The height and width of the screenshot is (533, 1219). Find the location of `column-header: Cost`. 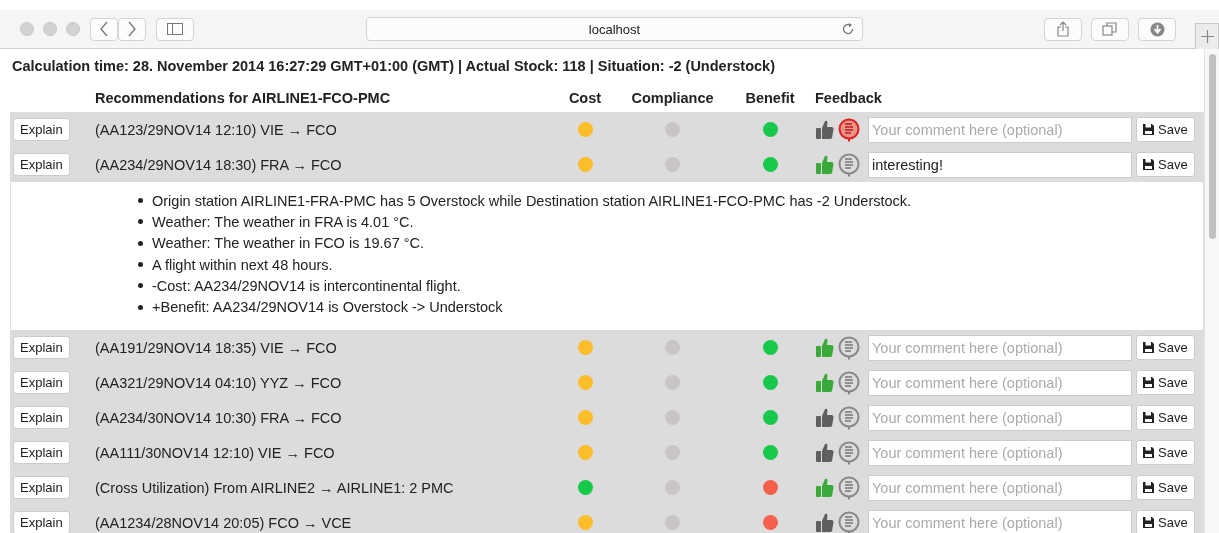

column-header: Cost is located at coordinates (585, 97).